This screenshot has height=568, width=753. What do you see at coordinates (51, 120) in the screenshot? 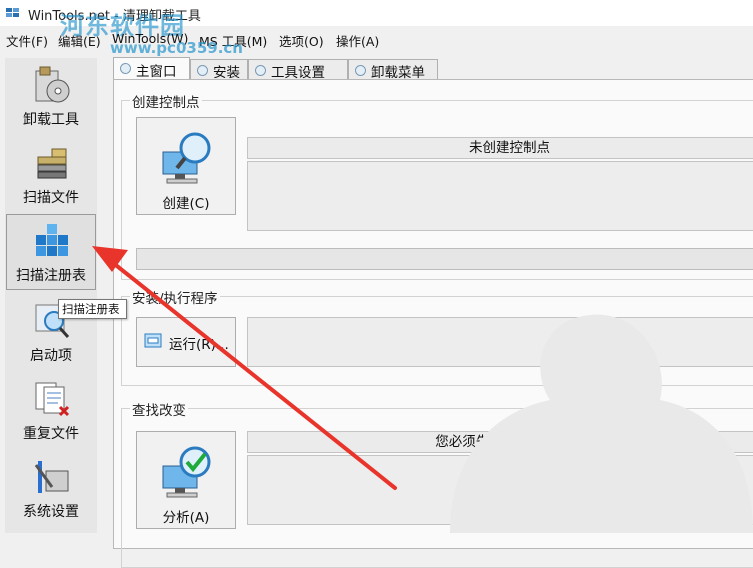
I see `sidebar-item-label: 卸载工具` at bounding box center [51, 120].